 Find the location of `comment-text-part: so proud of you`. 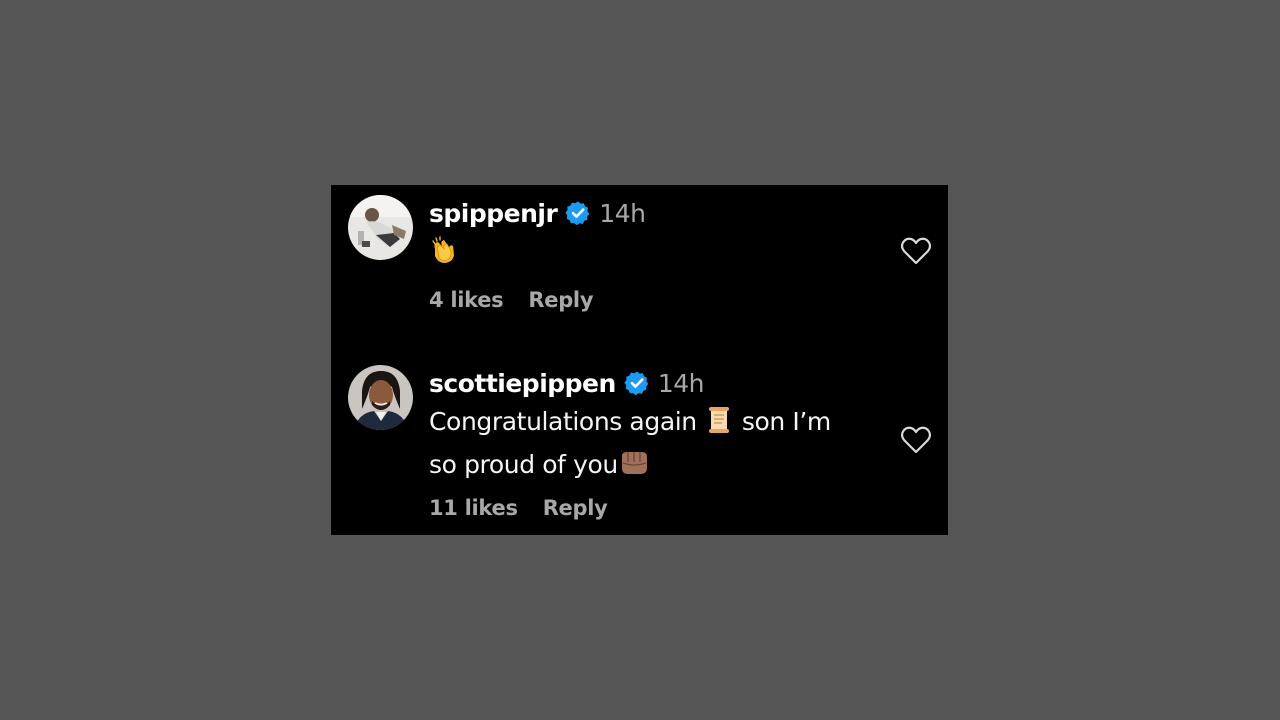

comment-text-part: so proud of you is located at coordinates (523, 464).